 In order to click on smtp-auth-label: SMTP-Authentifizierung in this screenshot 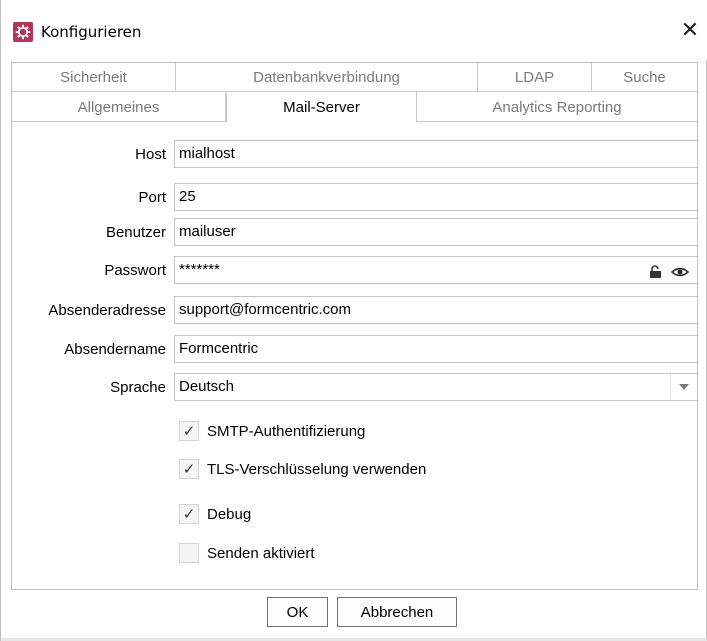, I will do `click(286, 431)`.